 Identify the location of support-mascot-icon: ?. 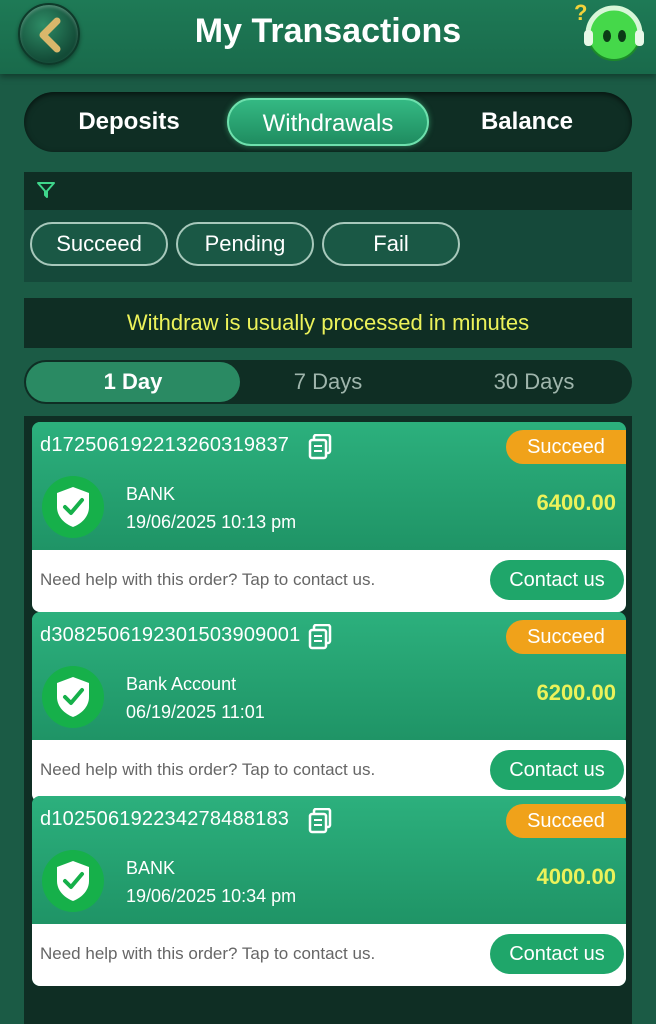
(609, 30).